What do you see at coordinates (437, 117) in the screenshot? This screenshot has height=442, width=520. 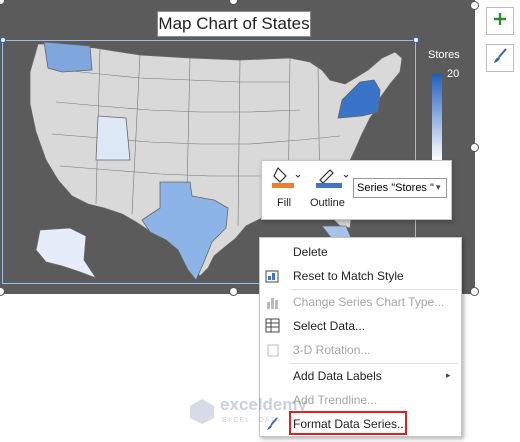 I see `legend-color-scale` at bounding box center [437, 117].